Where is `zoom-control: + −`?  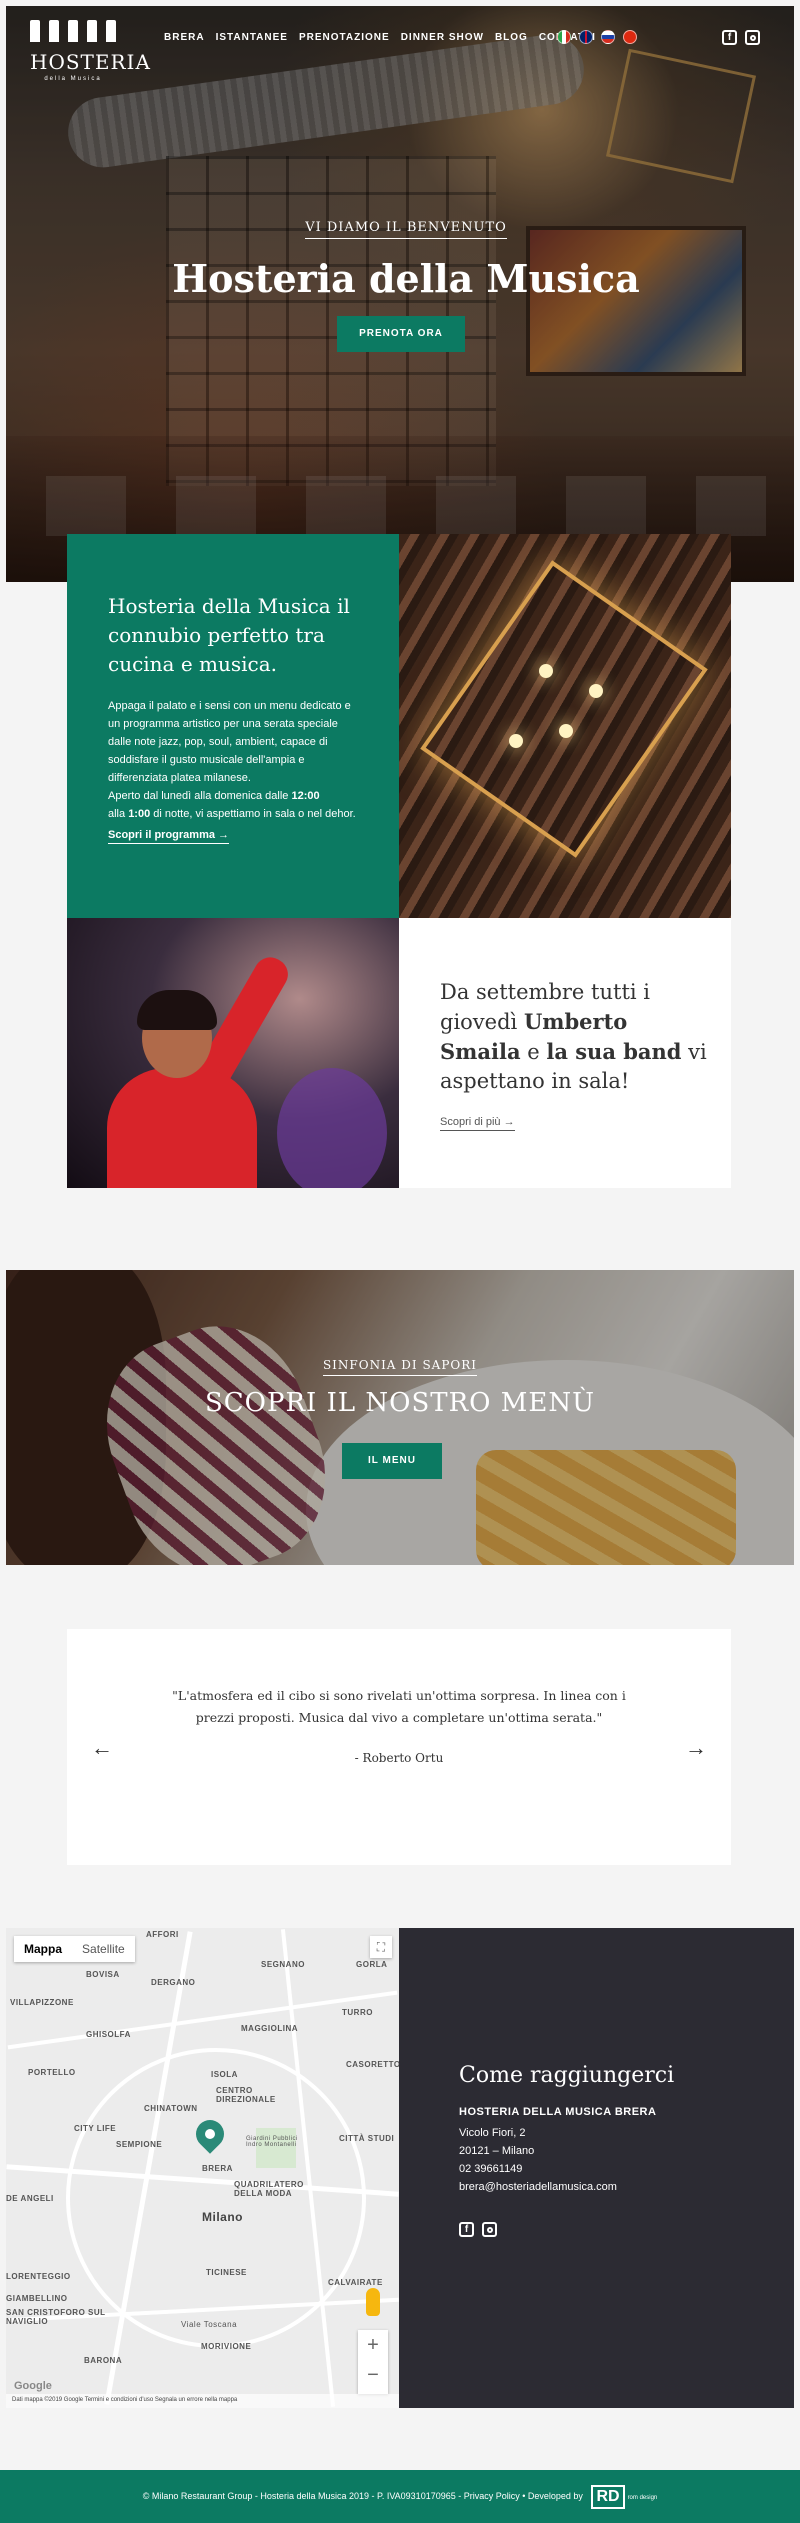
zoom-control: + − is located at coordinates (373, 2362).